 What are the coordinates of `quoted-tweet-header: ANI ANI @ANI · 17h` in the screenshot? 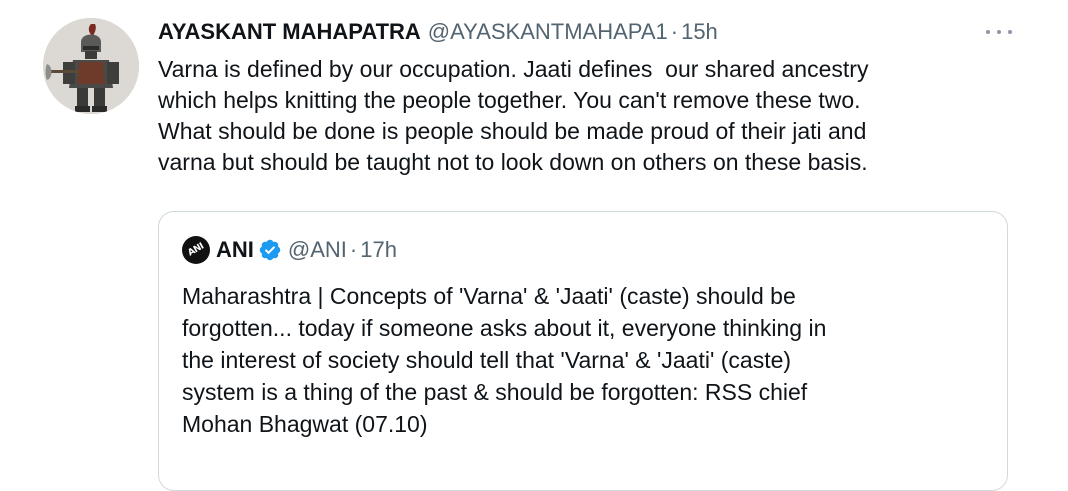 It's located at (289, 250).